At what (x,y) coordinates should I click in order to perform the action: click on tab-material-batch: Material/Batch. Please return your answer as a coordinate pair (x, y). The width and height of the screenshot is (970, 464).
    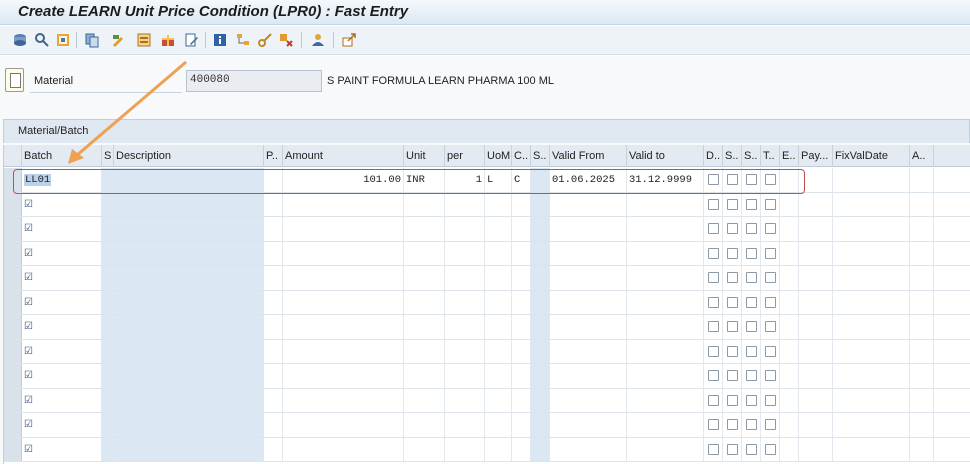
    Looking at the image, I should click on (486, 131).